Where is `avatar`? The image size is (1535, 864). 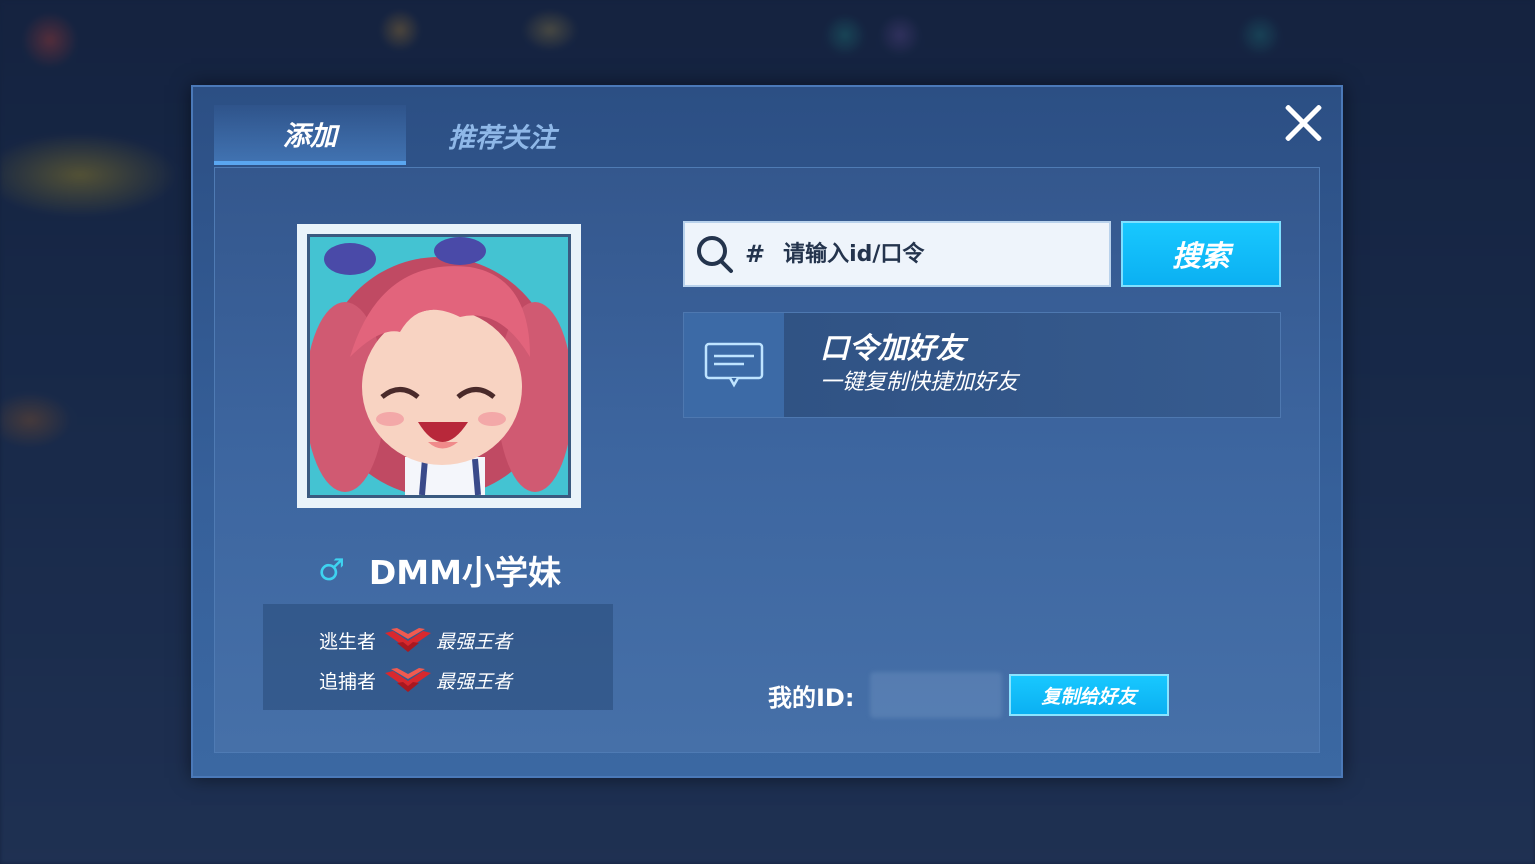
avatar is located at coordinates (439, 366).